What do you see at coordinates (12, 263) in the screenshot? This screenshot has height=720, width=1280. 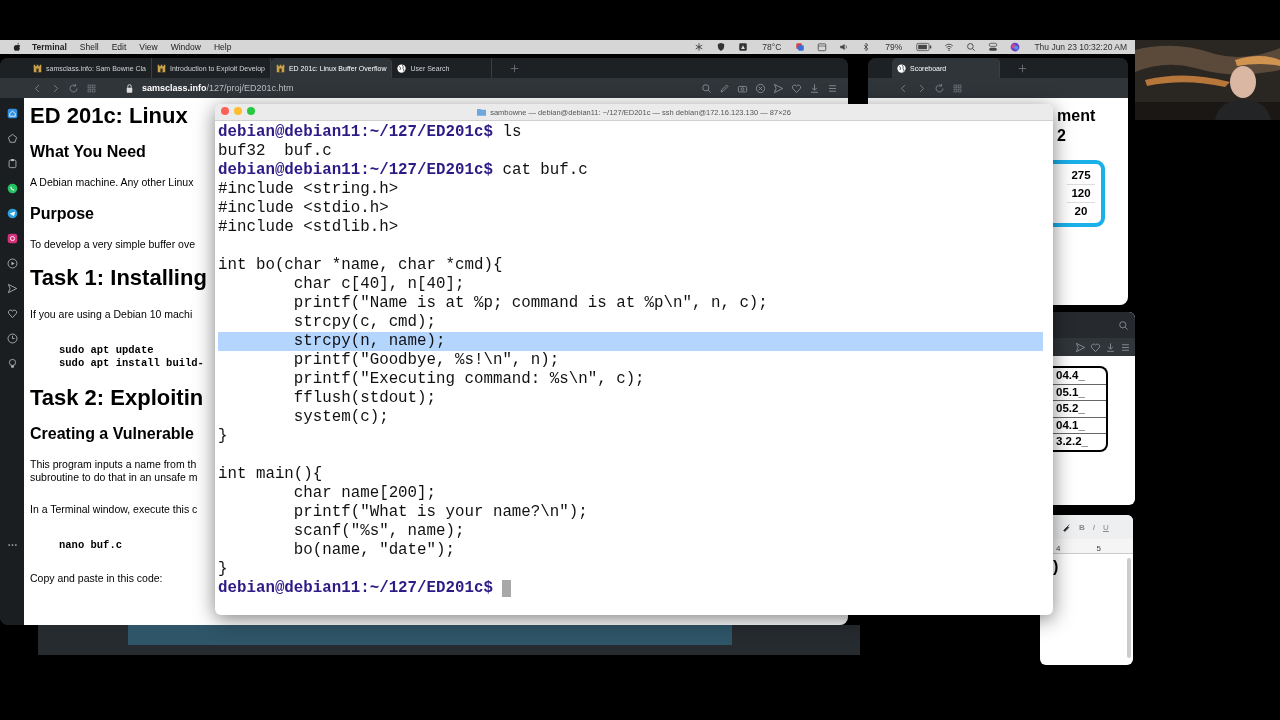 I see `play-icon` at bounding box center [12, 263].